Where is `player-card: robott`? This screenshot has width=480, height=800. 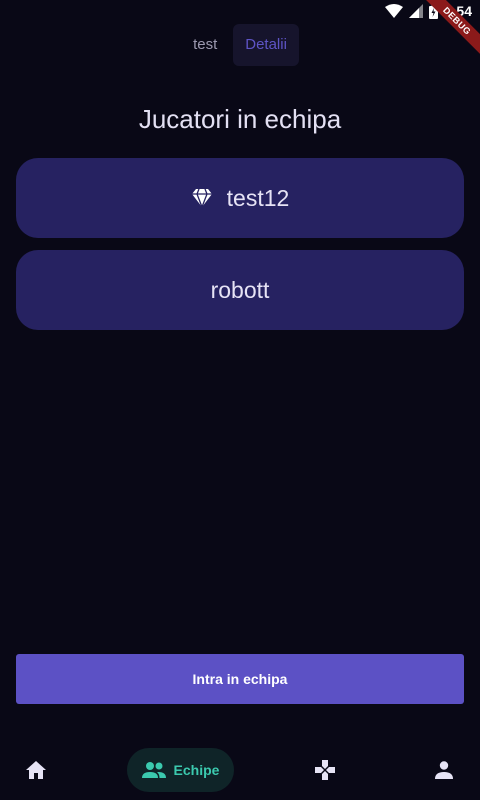
player-card: robott is located at coordinates (240, 290).